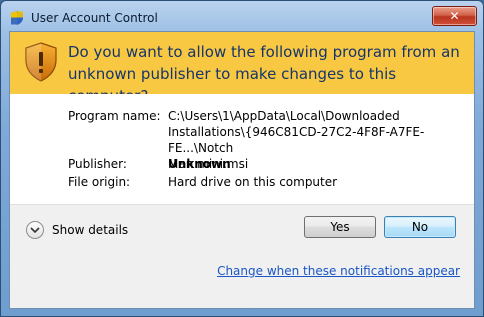 Image resolution: width=484 pixels, height=317 pixels. Describe the element at coordinates (253, 182) in the screenshot. I see `file-origin-value: Hard drive on this computer` at that location.